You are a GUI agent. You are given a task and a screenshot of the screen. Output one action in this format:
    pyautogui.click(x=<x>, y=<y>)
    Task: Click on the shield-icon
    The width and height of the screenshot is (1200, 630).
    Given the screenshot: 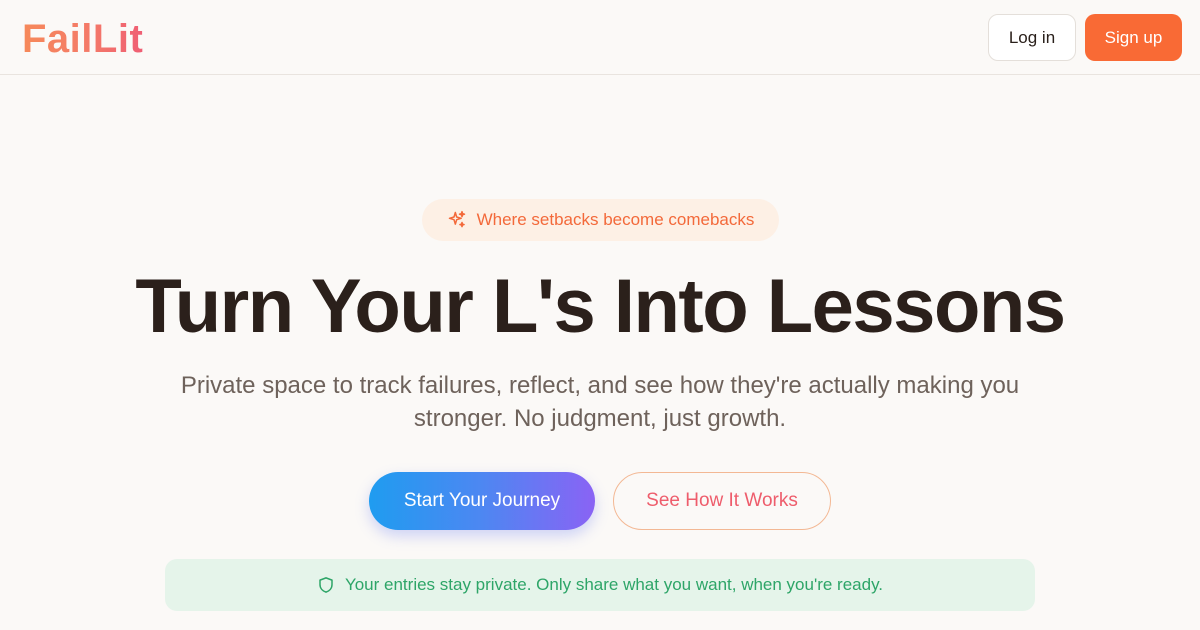 What is the action you would take?
    pyautogui.click(x=326, y=585)
    